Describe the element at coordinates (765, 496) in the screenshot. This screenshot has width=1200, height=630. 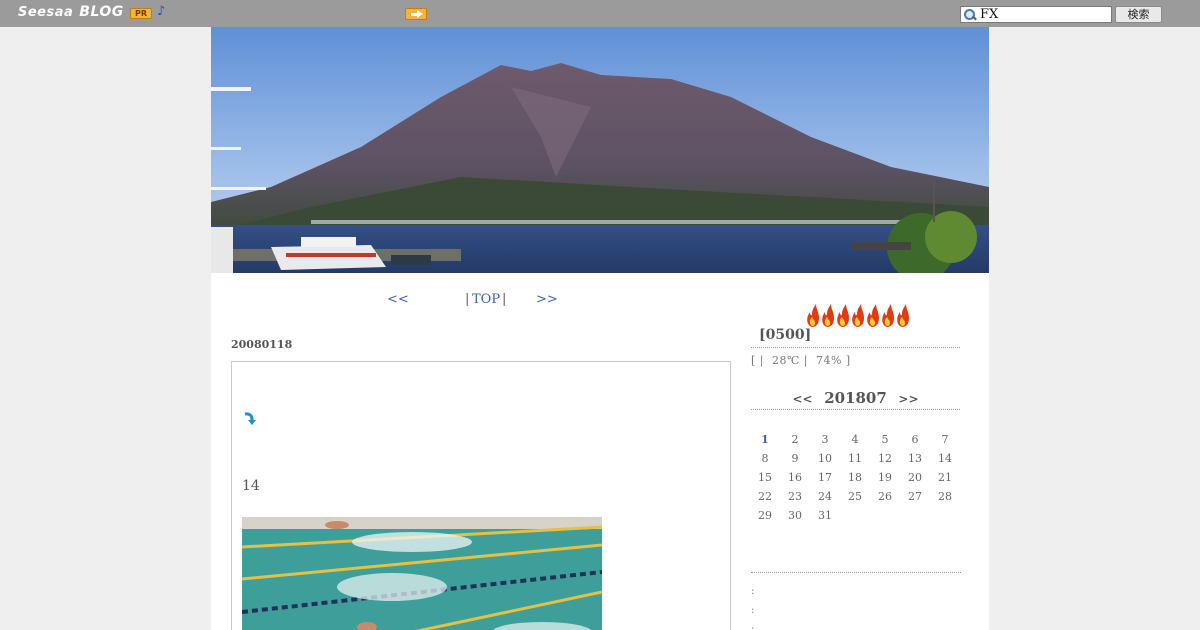
I see `calendar-day: 22` at that location.